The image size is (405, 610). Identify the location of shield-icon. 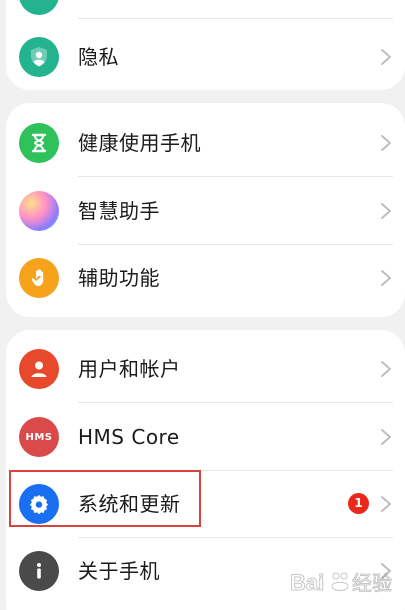
(39, 57).